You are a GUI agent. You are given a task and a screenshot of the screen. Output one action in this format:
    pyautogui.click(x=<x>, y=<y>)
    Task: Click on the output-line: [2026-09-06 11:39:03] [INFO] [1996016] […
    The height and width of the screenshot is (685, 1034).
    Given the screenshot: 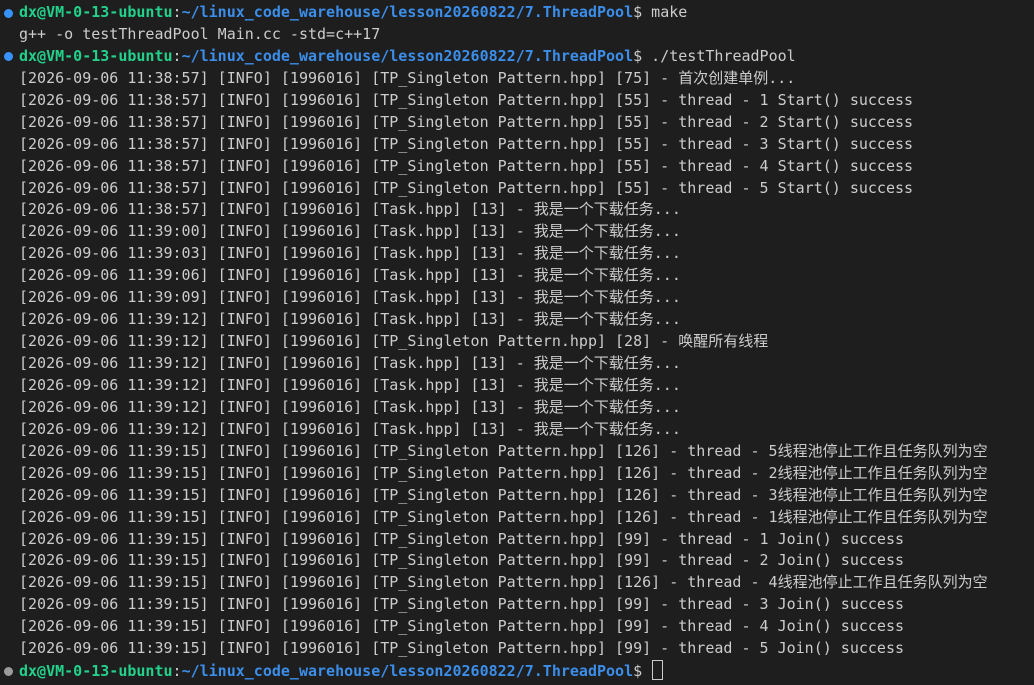 What is the action you would take?
    pyautogui.click(x=517, y=254)
    